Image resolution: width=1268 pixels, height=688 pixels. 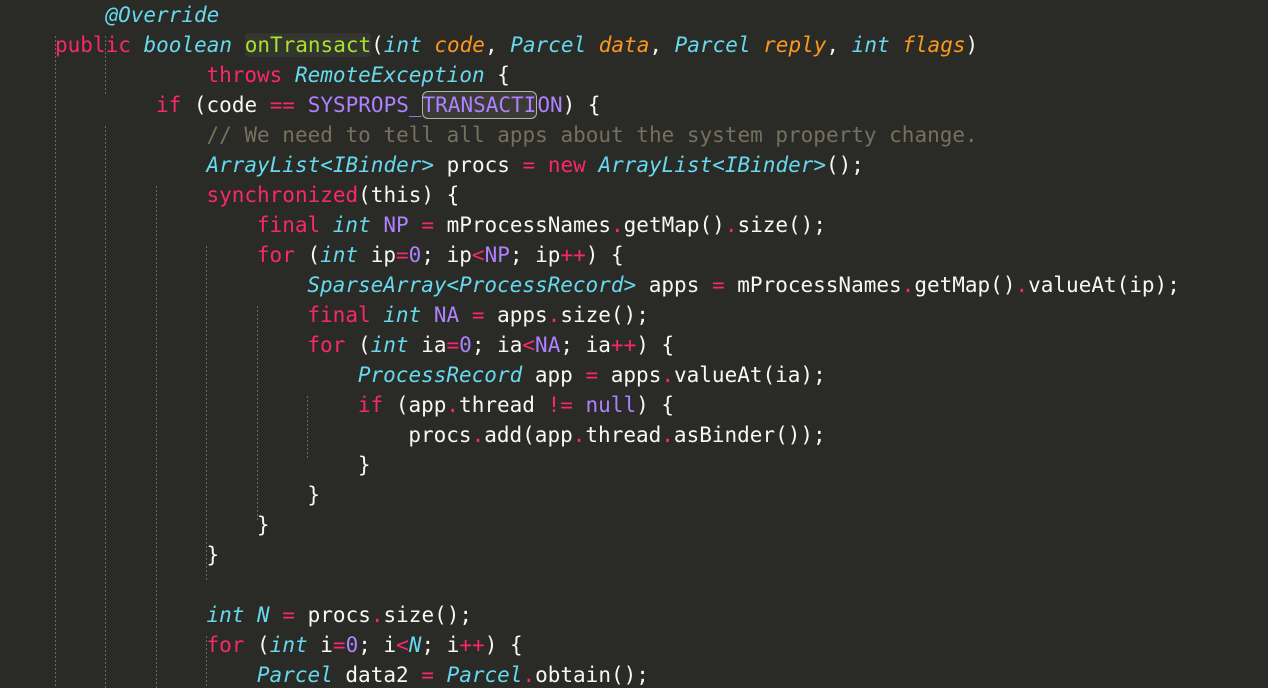 I want to click on code-token: code, so click(x=459, y=45).